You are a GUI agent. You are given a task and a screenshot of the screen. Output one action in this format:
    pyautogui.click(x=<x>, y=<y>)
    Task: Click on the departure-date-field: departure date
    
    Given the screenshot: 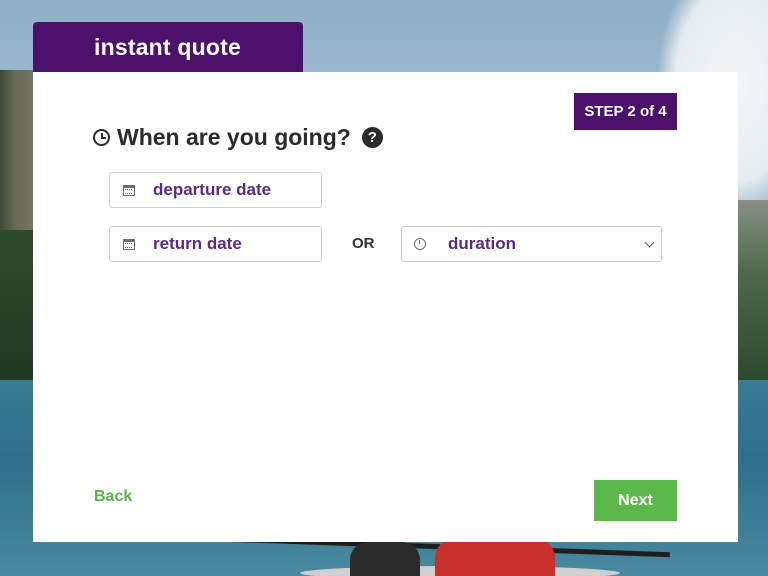 What is the action you would take?
    pyautogui.click(x=215, y=190)
    